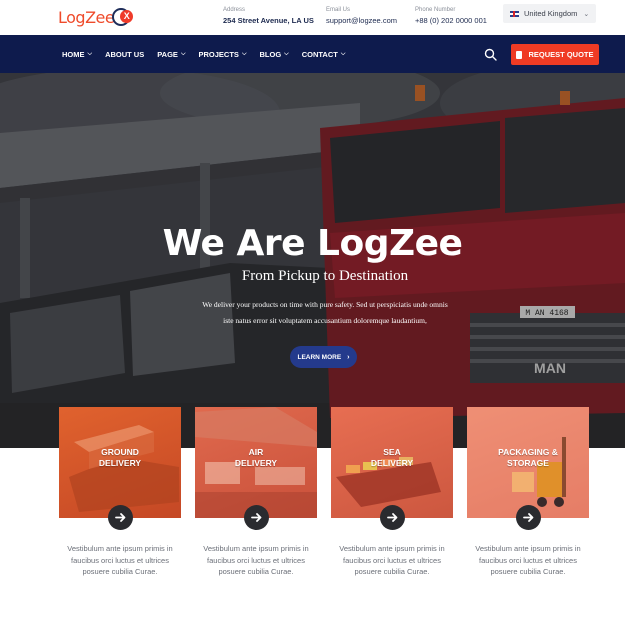 The height and width of the screenshot is (625, 625). What do you see at coordinates (312, 243) in the screenshot?
I see `hero-title: We Are LogZee` at bounding box center [312, 243].